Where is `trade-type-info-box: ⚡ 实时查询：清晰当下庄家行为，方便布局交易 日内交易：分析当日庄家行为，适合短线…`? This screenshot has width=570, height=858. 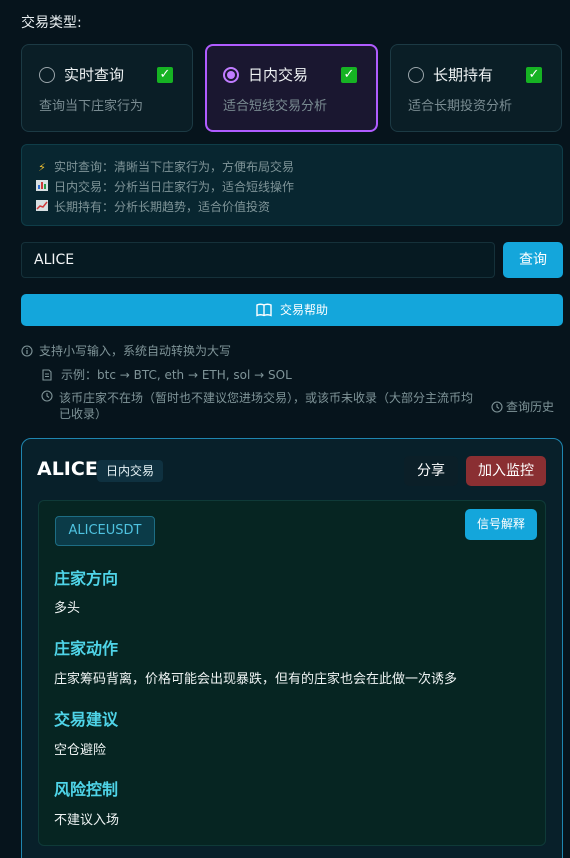
trade-type-info-box: ⚡ 实时查询：清晰当下庄家行为，方便布局交易 日内交易：分析当日庄家行为，适合短线… is located at coordinates (292, 185).